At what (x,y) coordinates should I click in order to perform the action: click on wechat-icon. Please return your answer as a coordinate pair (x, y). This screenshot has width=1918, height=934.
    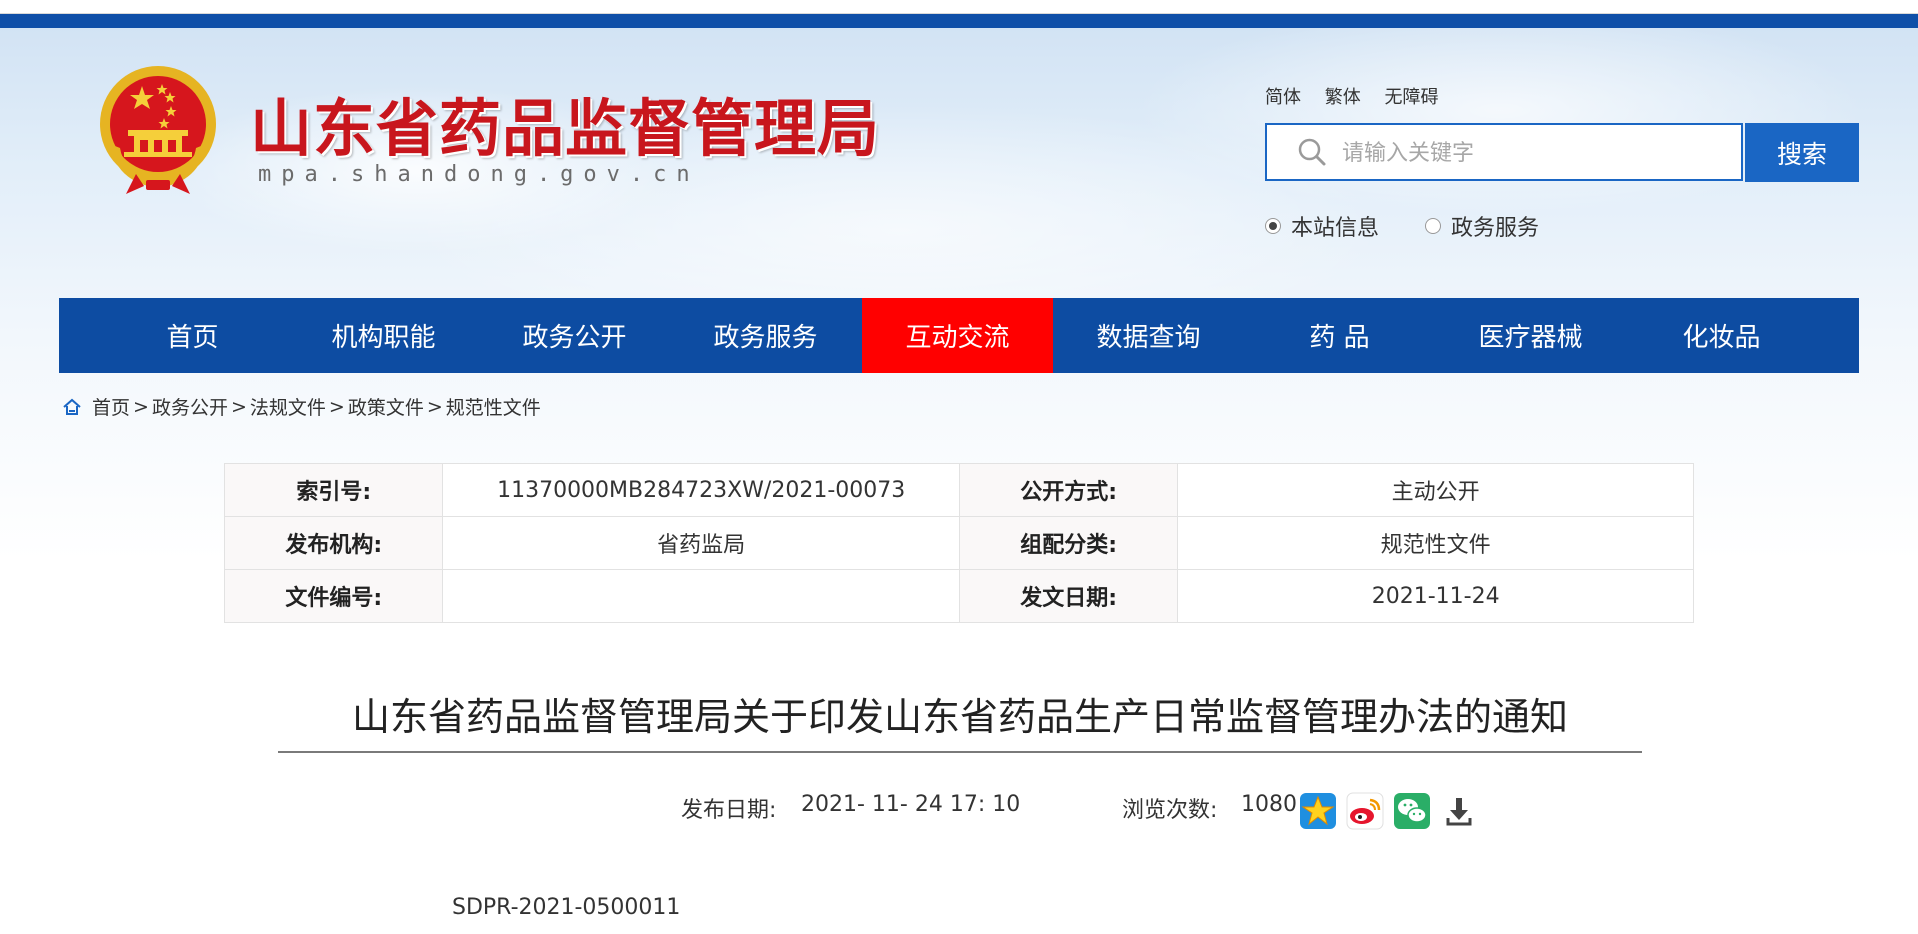
    Looking at the image, I should click on (1412, 811).